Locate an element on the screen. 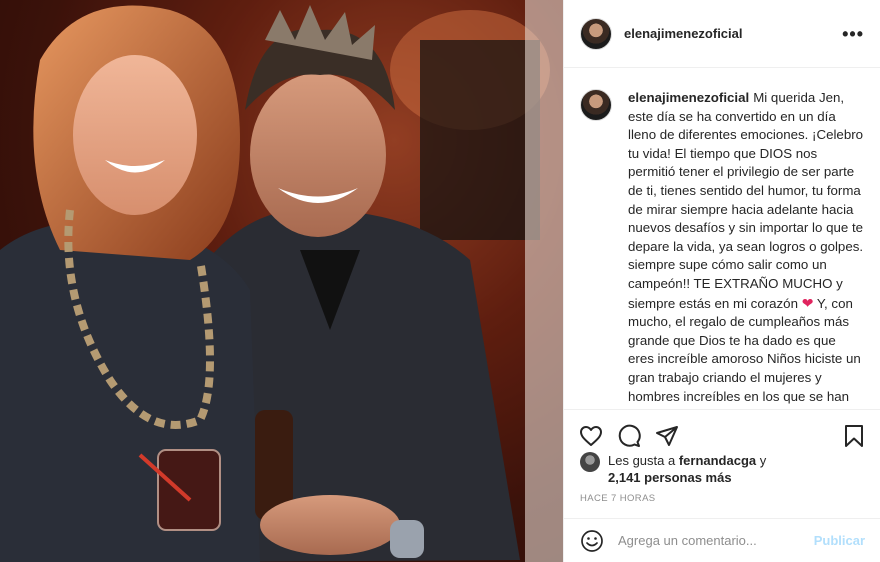 Image resolution: width=880 pixels, height=562 pixels. liker-username: fernandacga is located at coordinates (717, 460).